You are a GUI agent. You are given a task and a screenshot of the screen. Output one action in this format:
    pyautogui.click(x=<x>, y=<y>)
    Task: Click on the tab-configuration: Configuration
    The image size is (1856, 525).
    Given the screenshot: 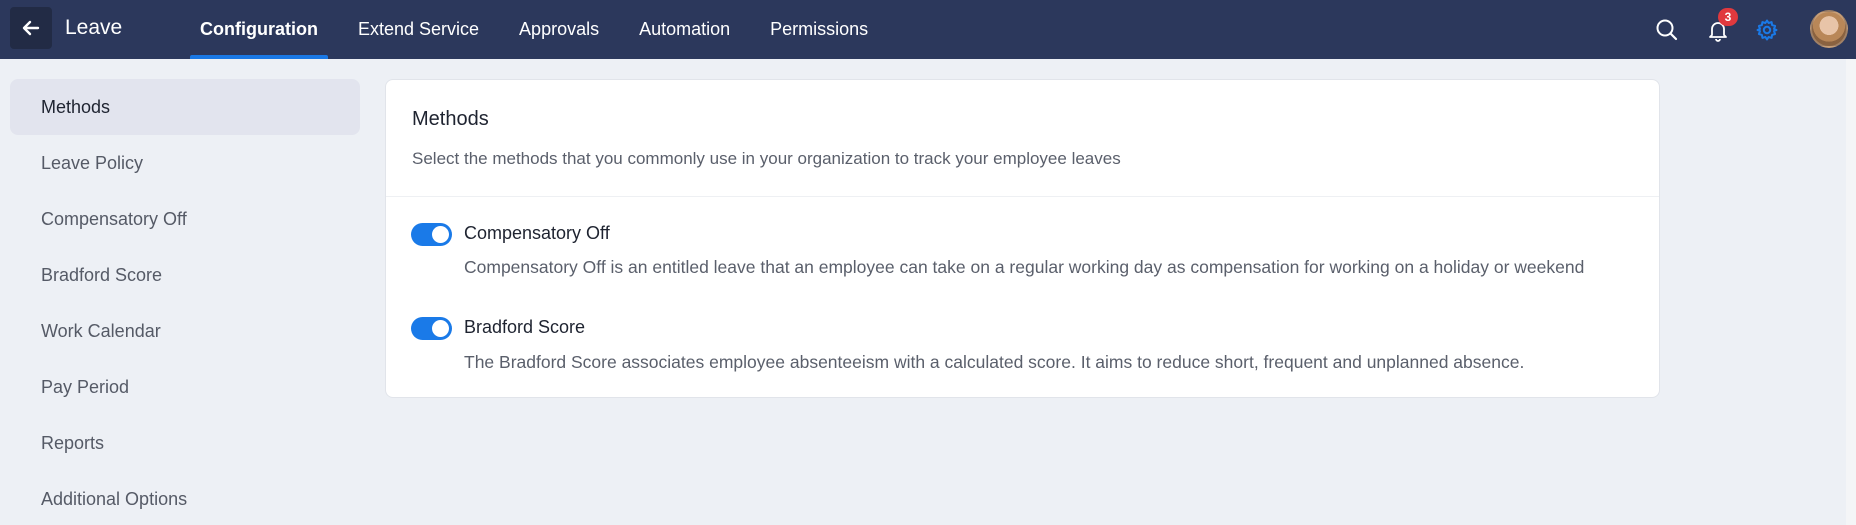 What is the action you would take?
    pyautogui.click(x=259, y=29)
    